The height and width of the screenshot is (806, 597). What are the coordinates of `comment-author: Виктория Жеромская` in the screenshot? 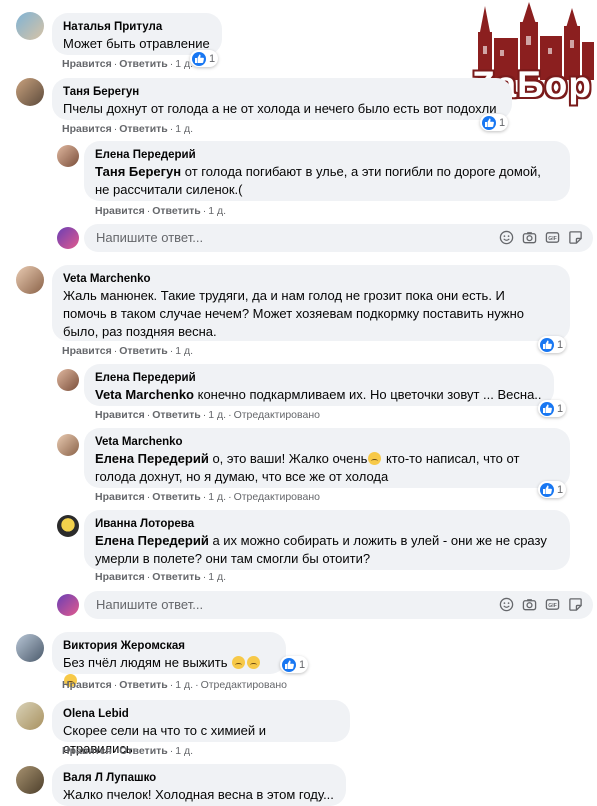 It's located at (169, 646).